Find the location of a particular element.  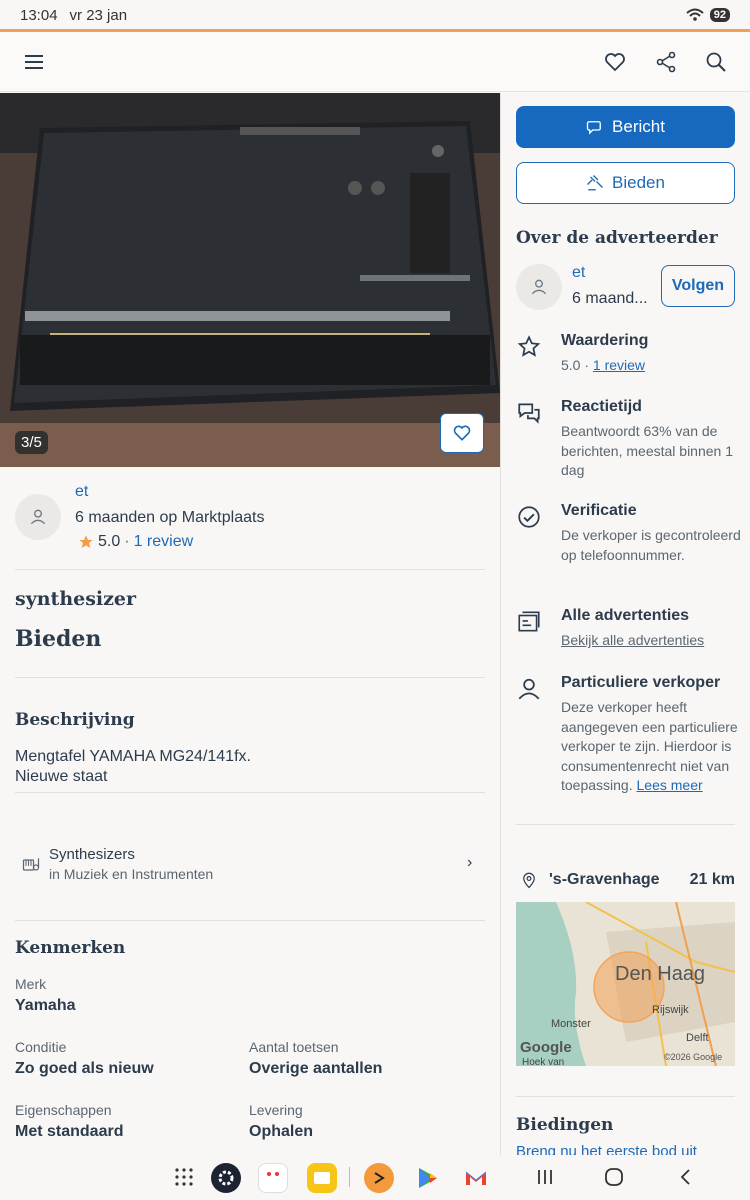

rating-title: Waardering is located at coordinates (605, 340).